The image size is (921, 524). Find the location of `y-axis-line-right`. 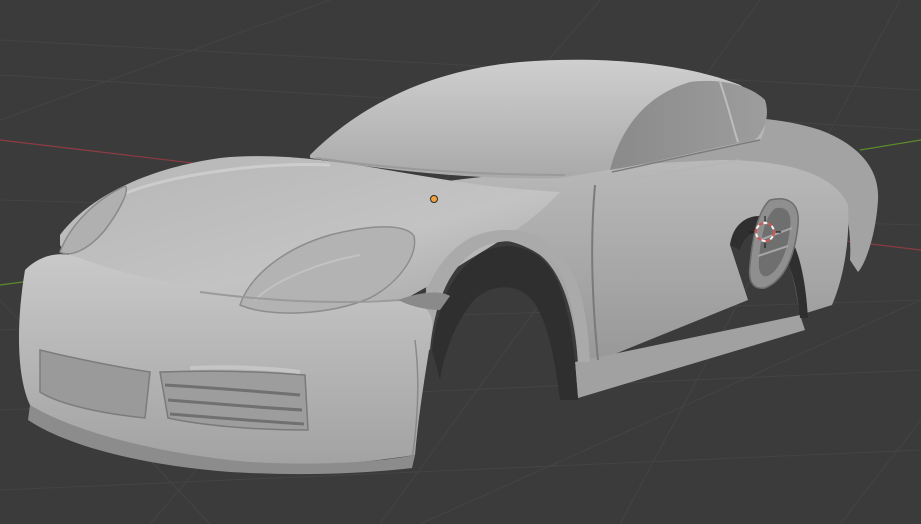

y-axis-line-right is located at coordinates (890, 145).